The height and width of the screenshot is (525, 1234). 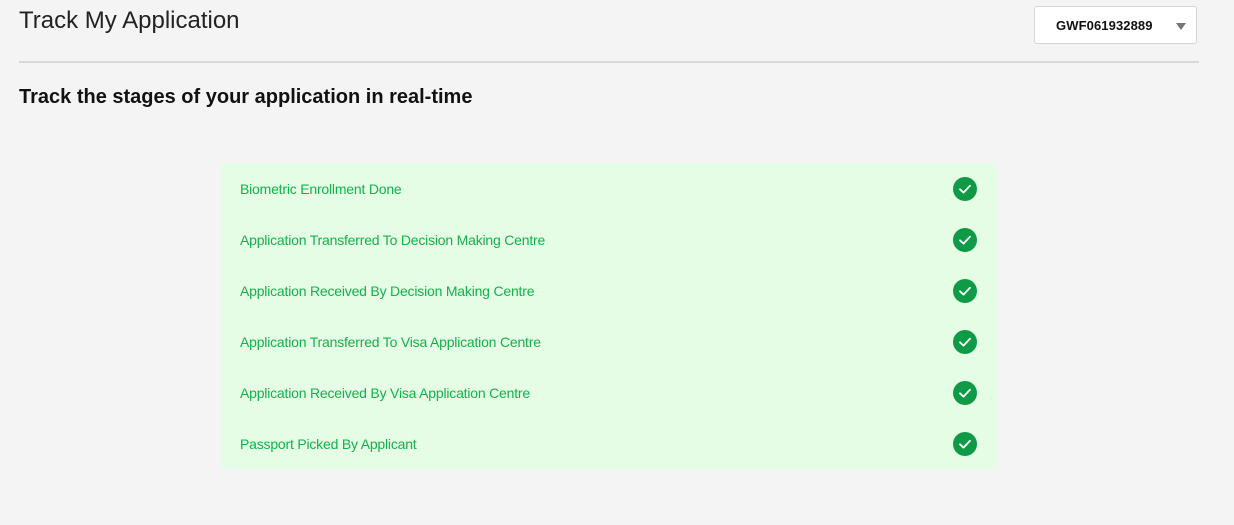 What do you see at coordinates (609, 62) in the screenshot?
I see `header-divider` at bounding box center [609, 62].